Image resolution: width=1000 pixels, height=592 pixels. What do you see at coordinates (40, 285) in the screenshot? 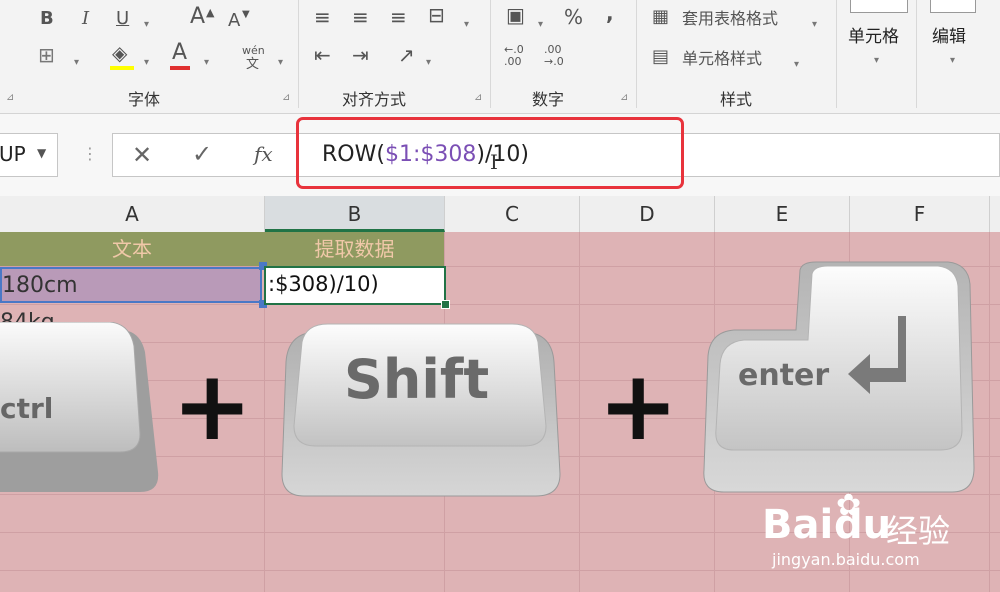
I see `cell-a2-value: 180cm` at bounding box center [40, 285].